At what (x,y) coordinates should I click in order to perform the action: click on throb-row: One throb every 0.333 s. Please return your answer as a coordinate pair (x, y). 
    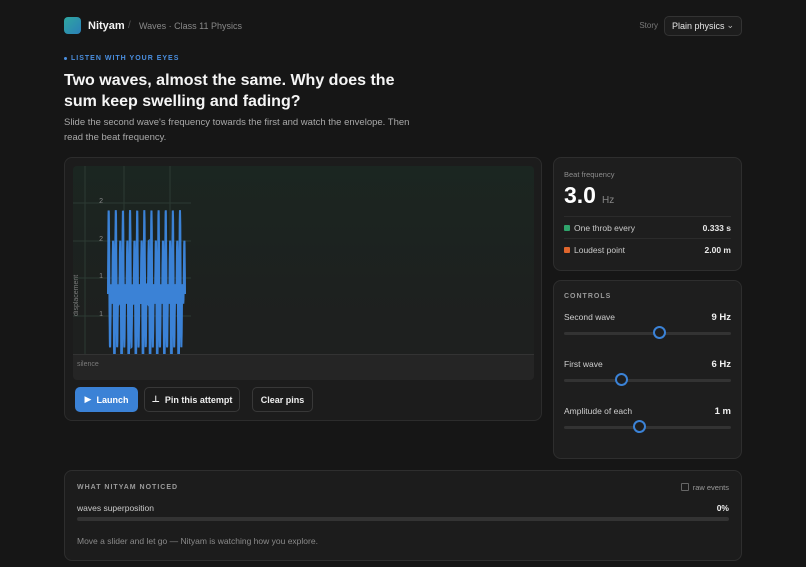
    Looking at the image, I should click on (647, 227).